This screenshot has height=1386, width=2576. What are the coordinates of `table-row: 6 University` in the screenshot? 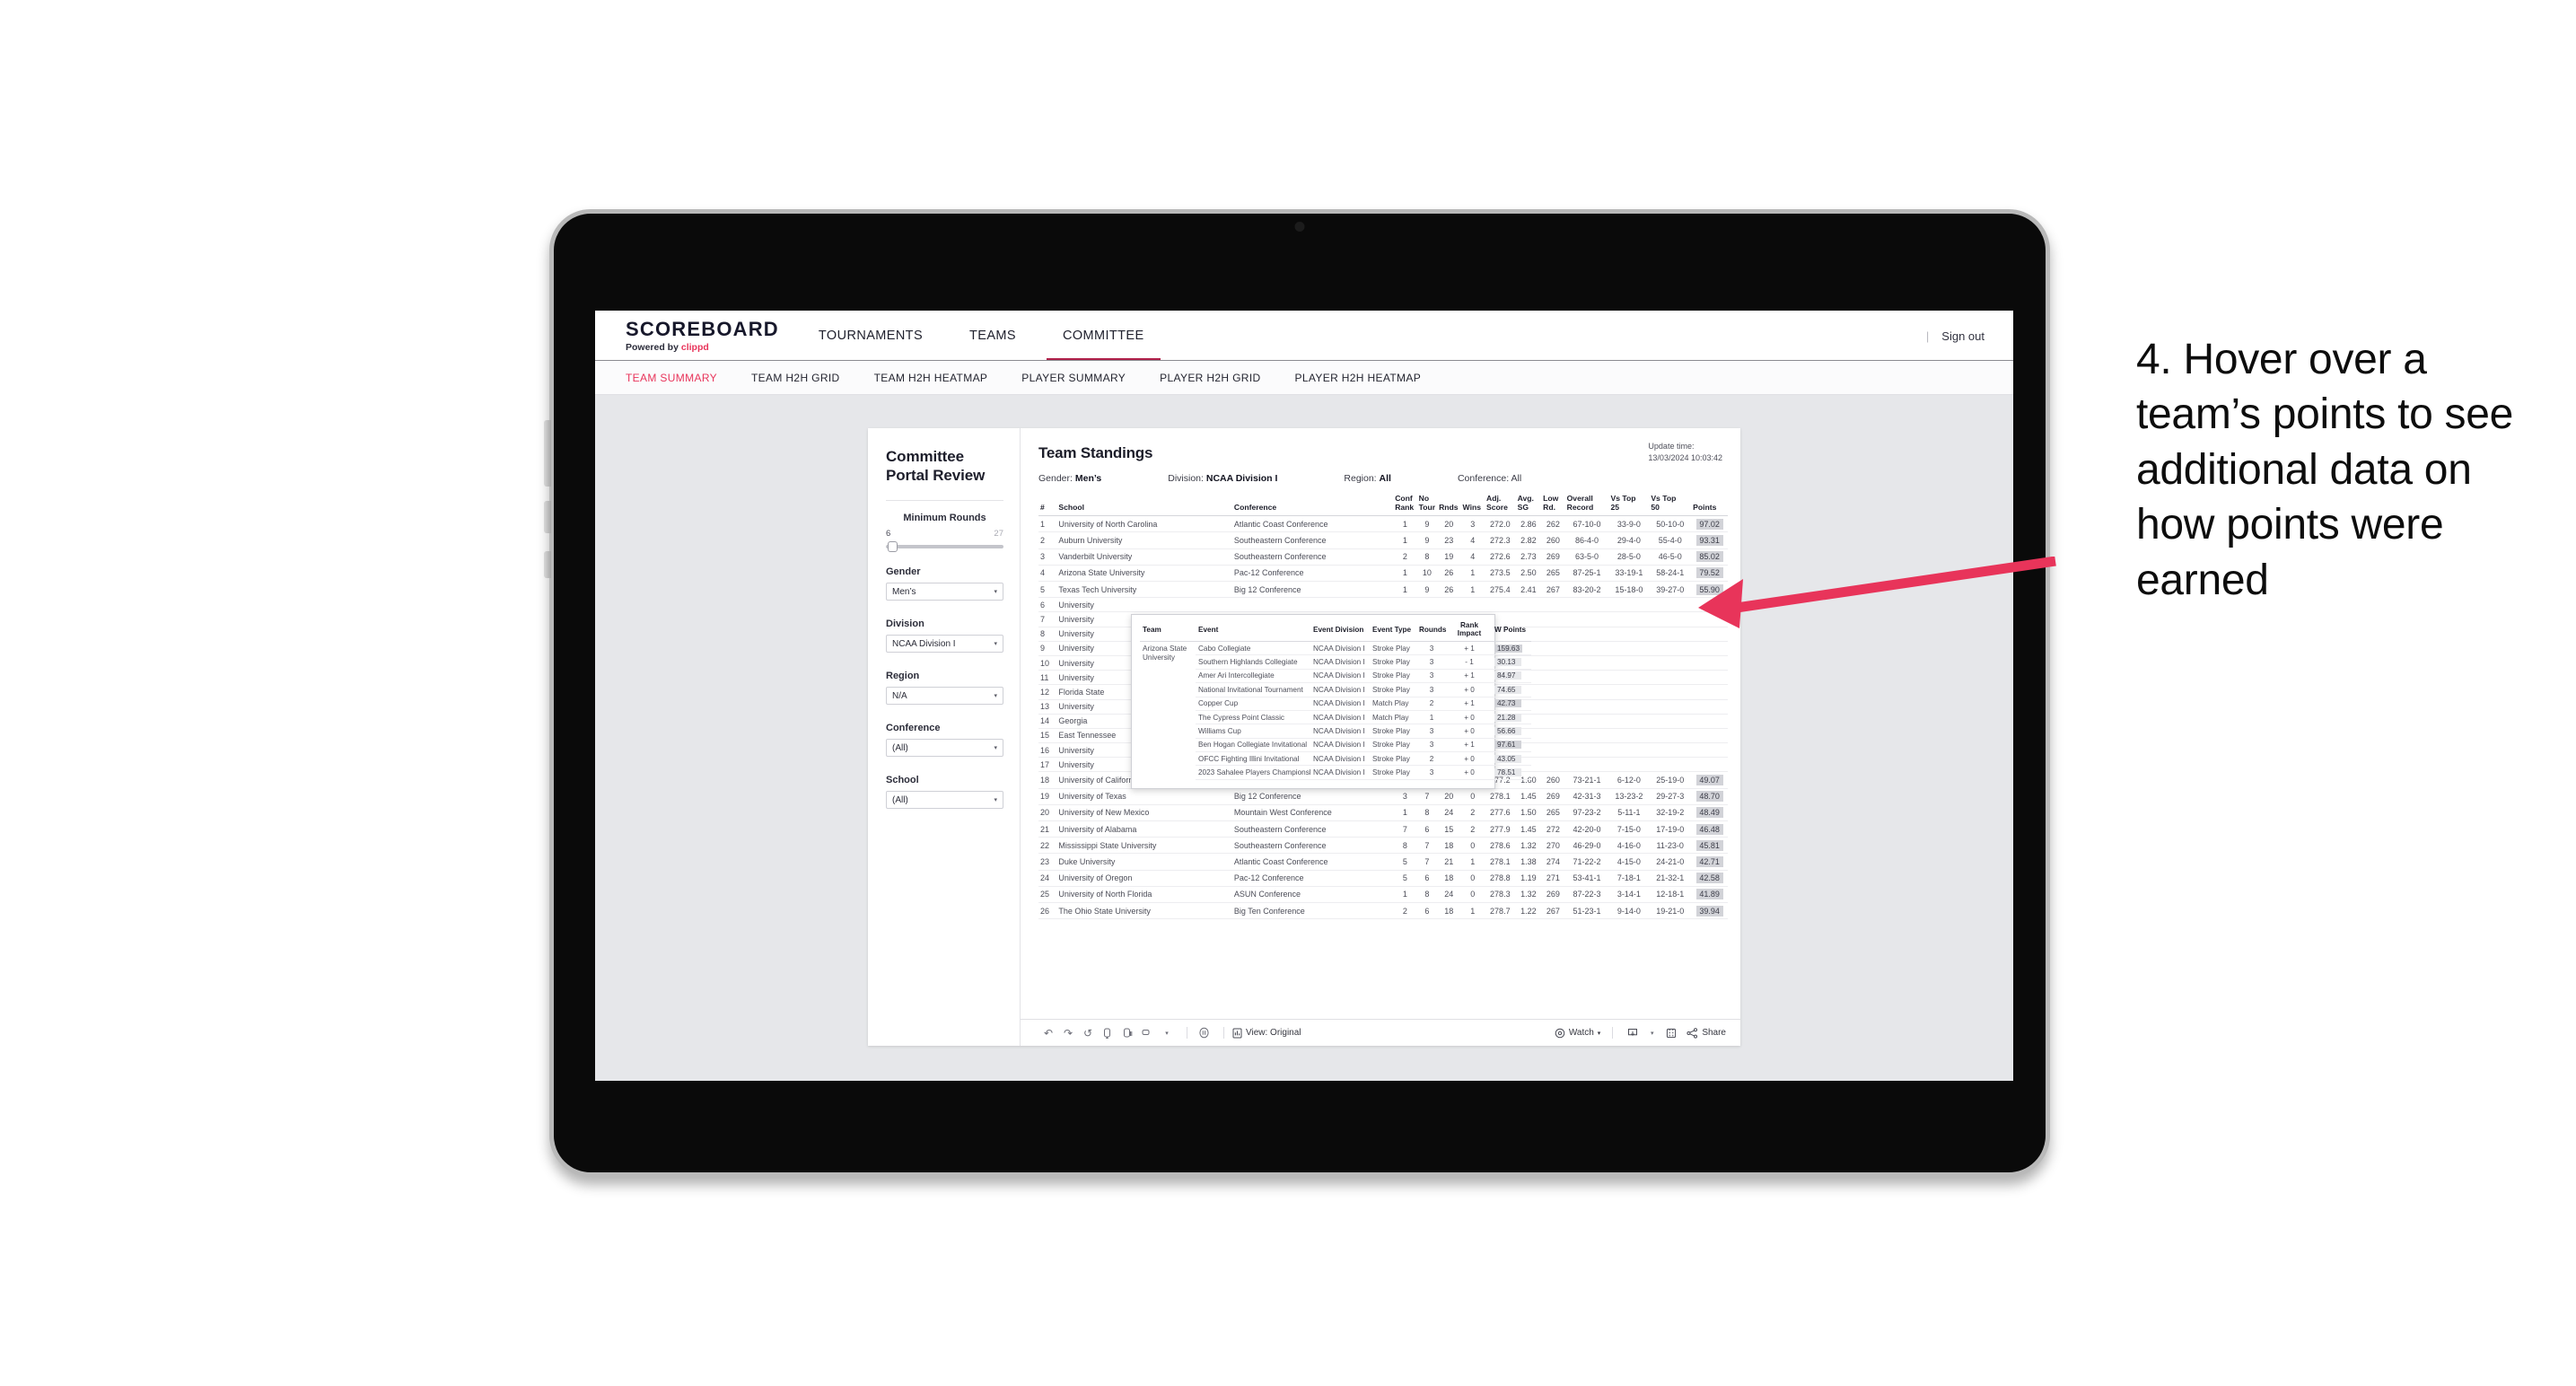 It's located at (1383, 605).